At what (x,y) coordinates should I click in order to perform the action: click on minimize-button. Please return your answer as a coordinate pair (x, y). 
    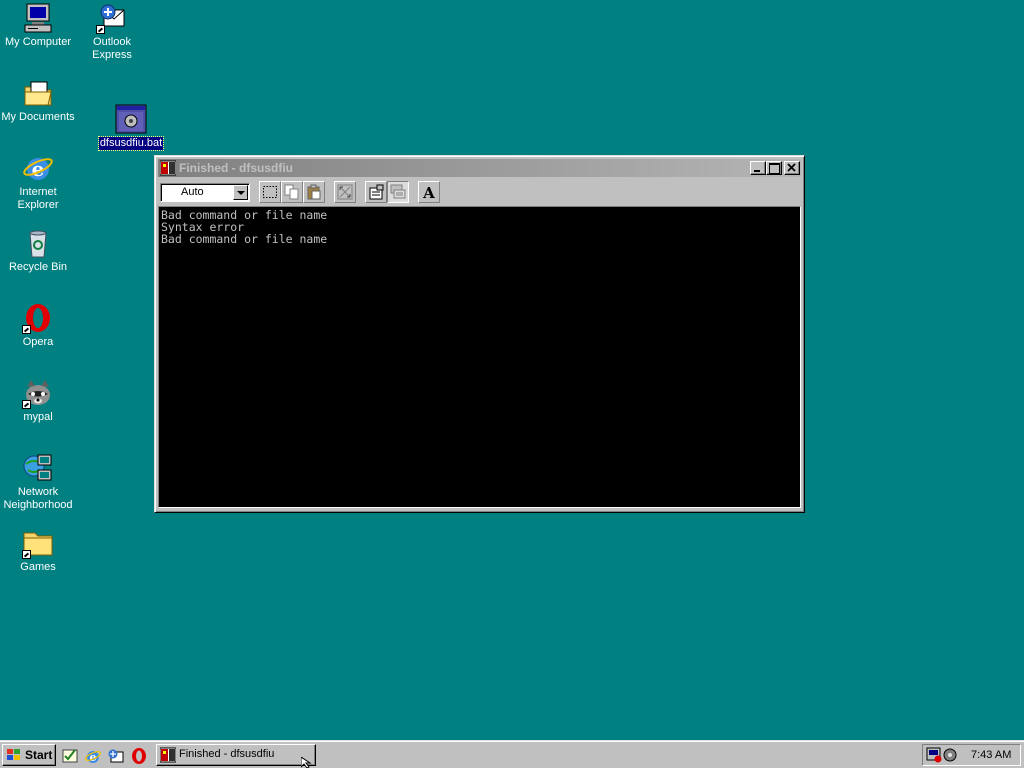
    Looking at the image, I should click on (758, 168).